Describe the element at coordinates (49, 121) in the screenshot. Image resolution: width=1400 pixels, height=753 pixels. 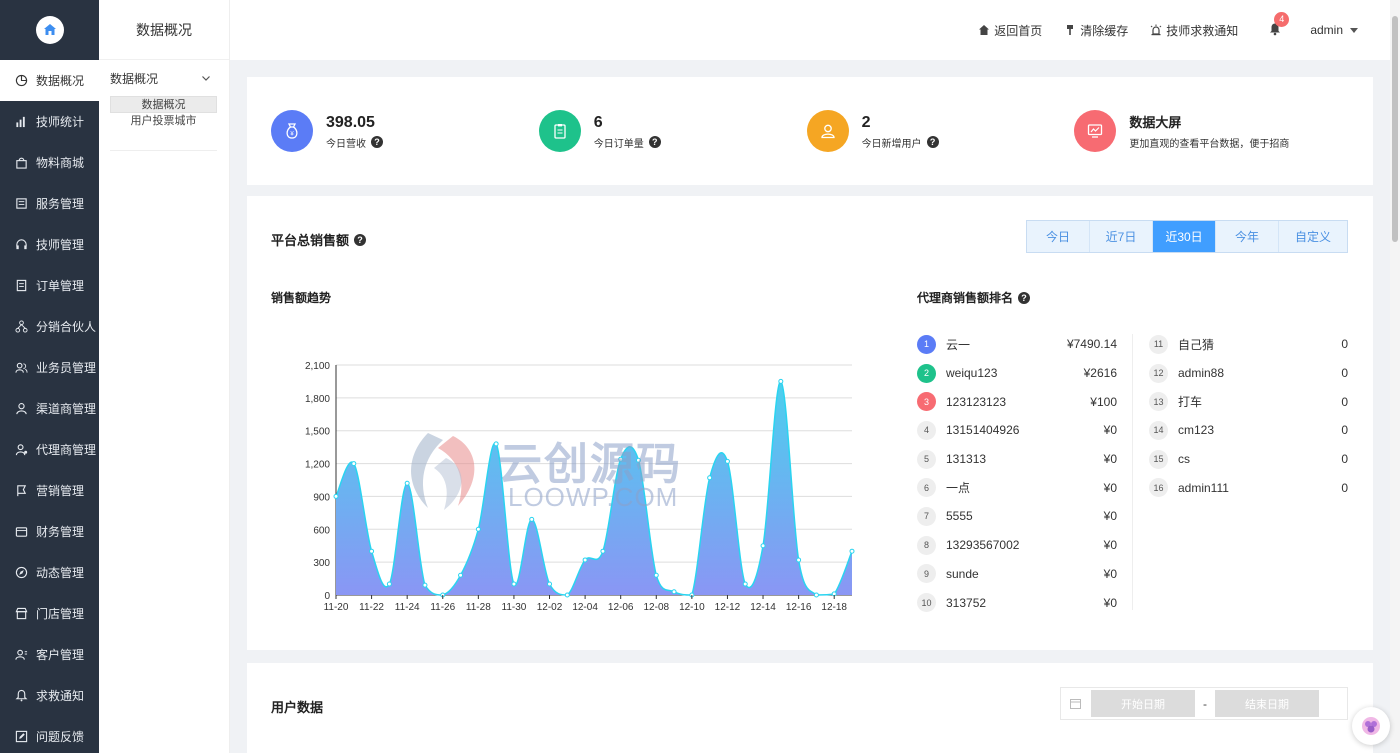
I see `sidebar-item-1: 技师统计` at that location.